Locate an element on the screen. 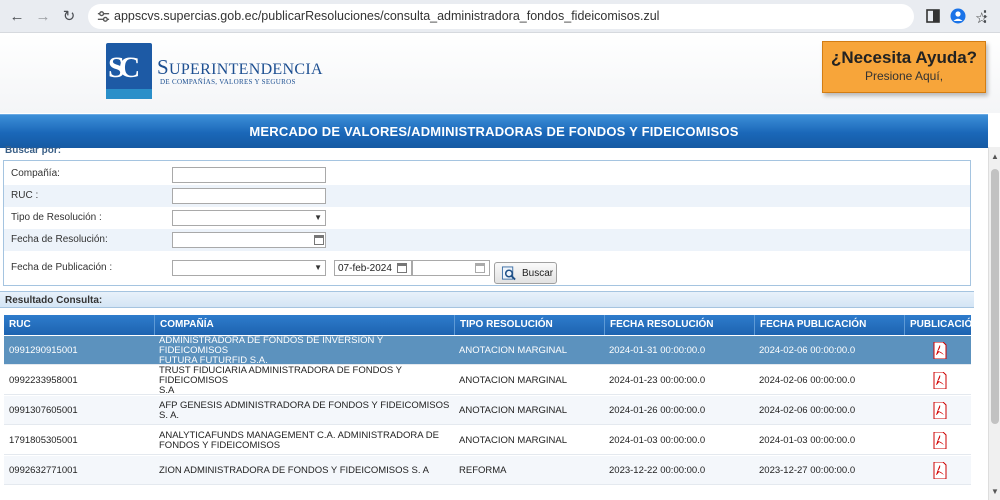 This screenshot has height=500, width=1000. cell-ruc: 0991290915001 is located at coordinates (43, 350).